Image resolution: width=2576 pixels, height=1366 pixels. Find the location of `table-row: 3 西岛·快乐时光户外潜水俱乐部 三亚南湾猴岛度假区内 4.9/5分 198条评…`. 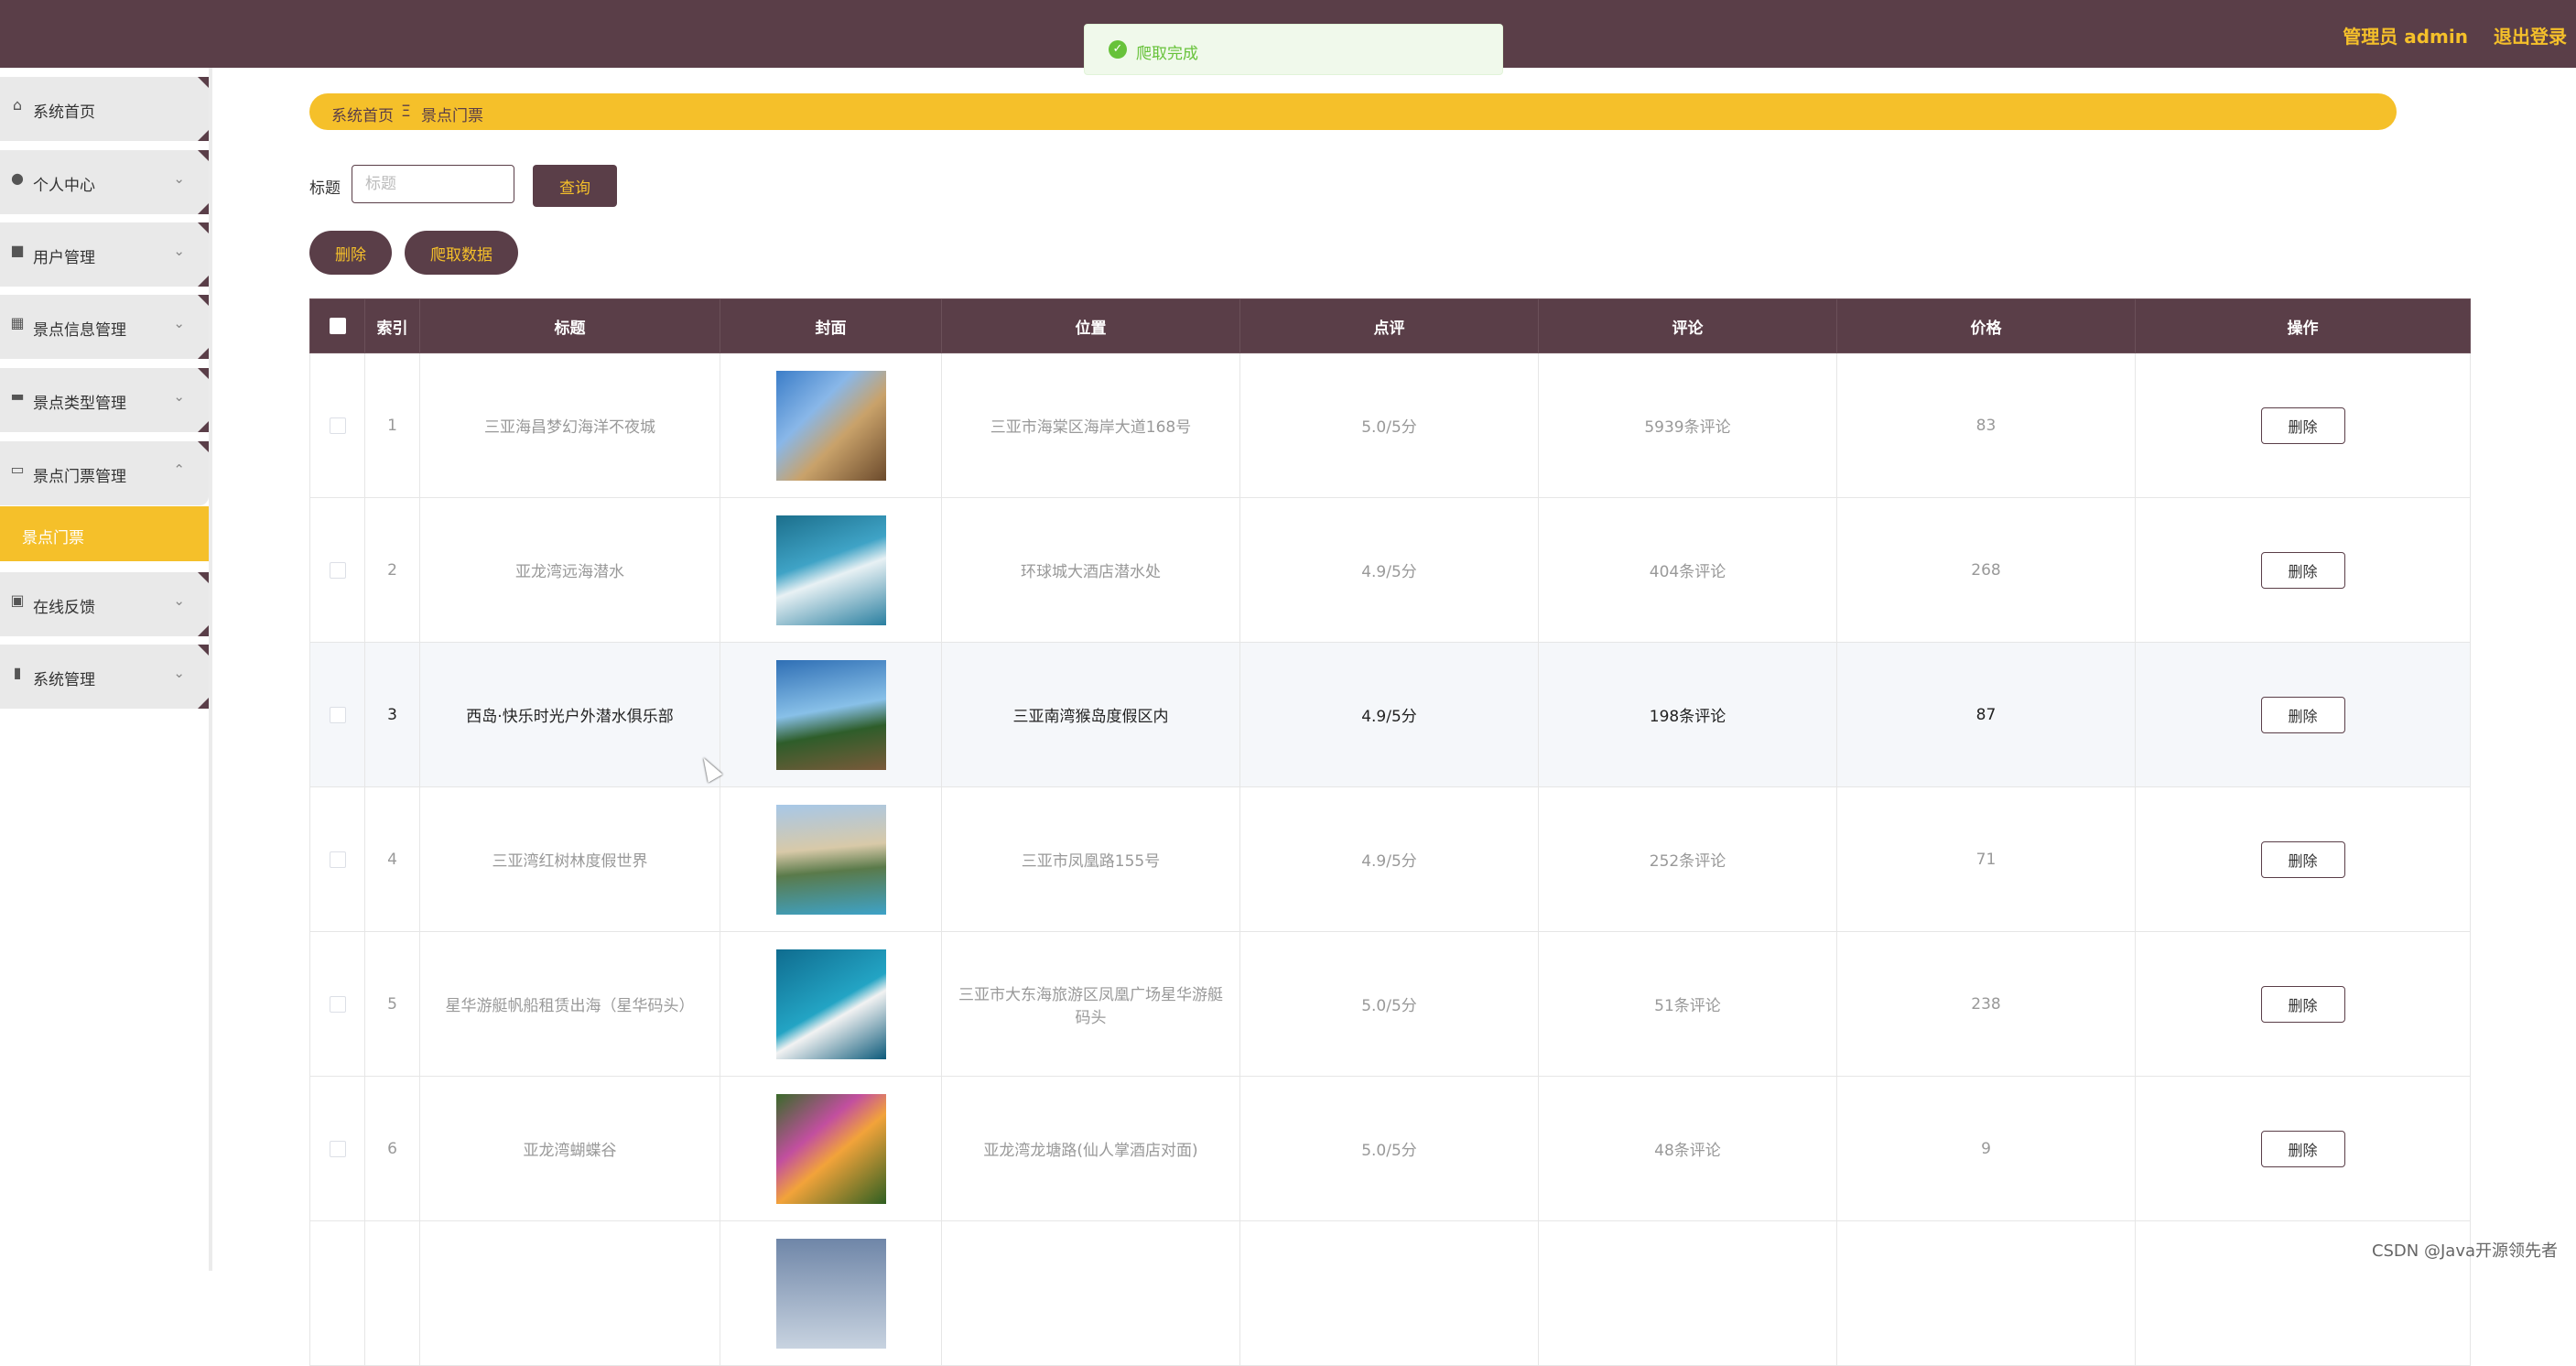

table-row: 3 西岛·快乐时光户外潜水俱乐部 三亚南湾猴岛度假区内 4.9/5分 198条评… is located at coordinates (1390, 715).